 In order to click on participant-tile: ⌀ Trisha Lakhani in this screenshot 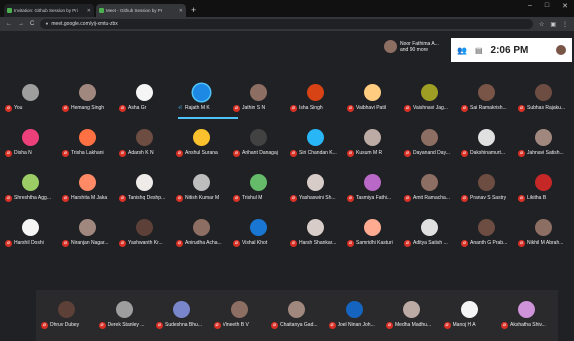, I will do `click(87, 140)`.